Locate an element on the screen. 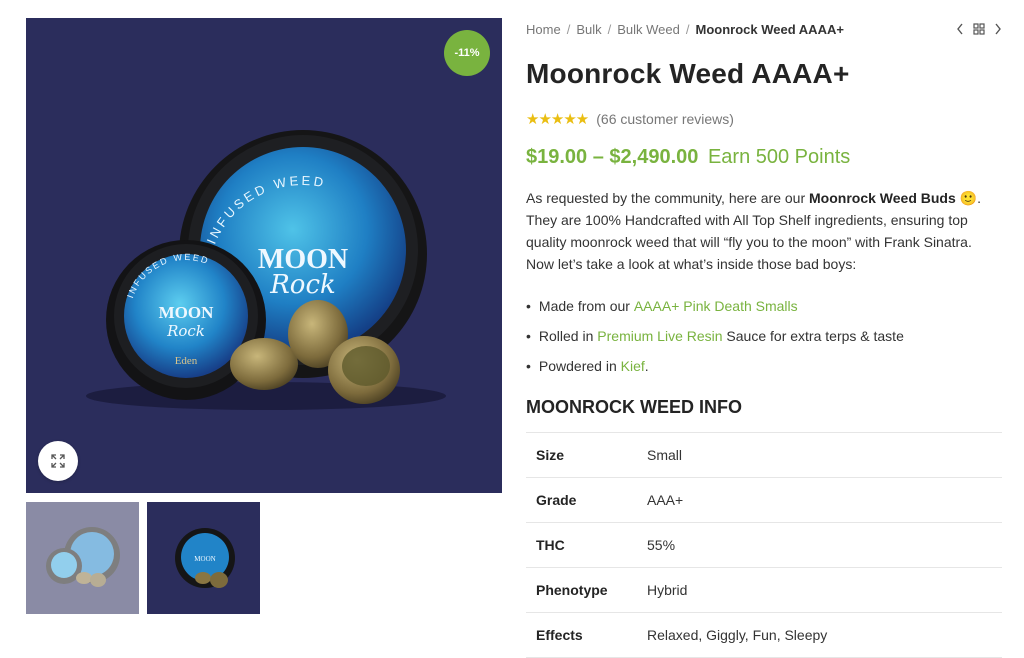 The image size is (1024, 658). table-value: Relaxed, Giggly, Fun, Sleepy is located at coordinates (737, 635).